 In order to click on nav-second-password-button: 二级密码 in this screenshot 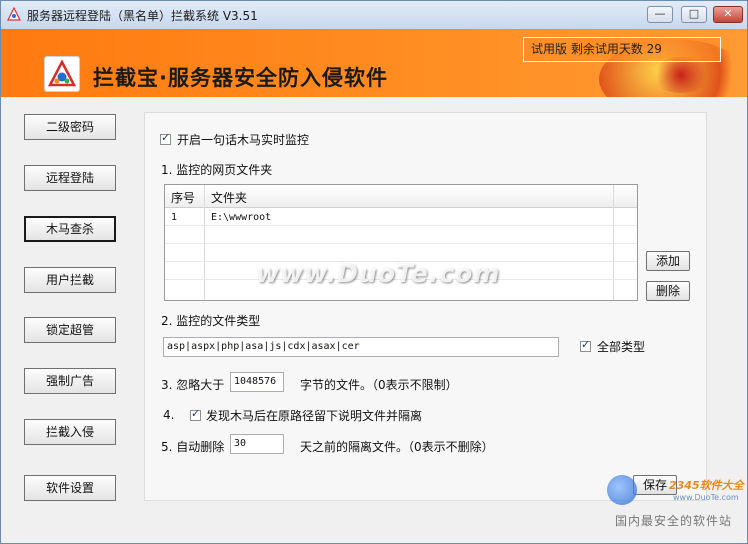, I will do `click(70, 127)`.